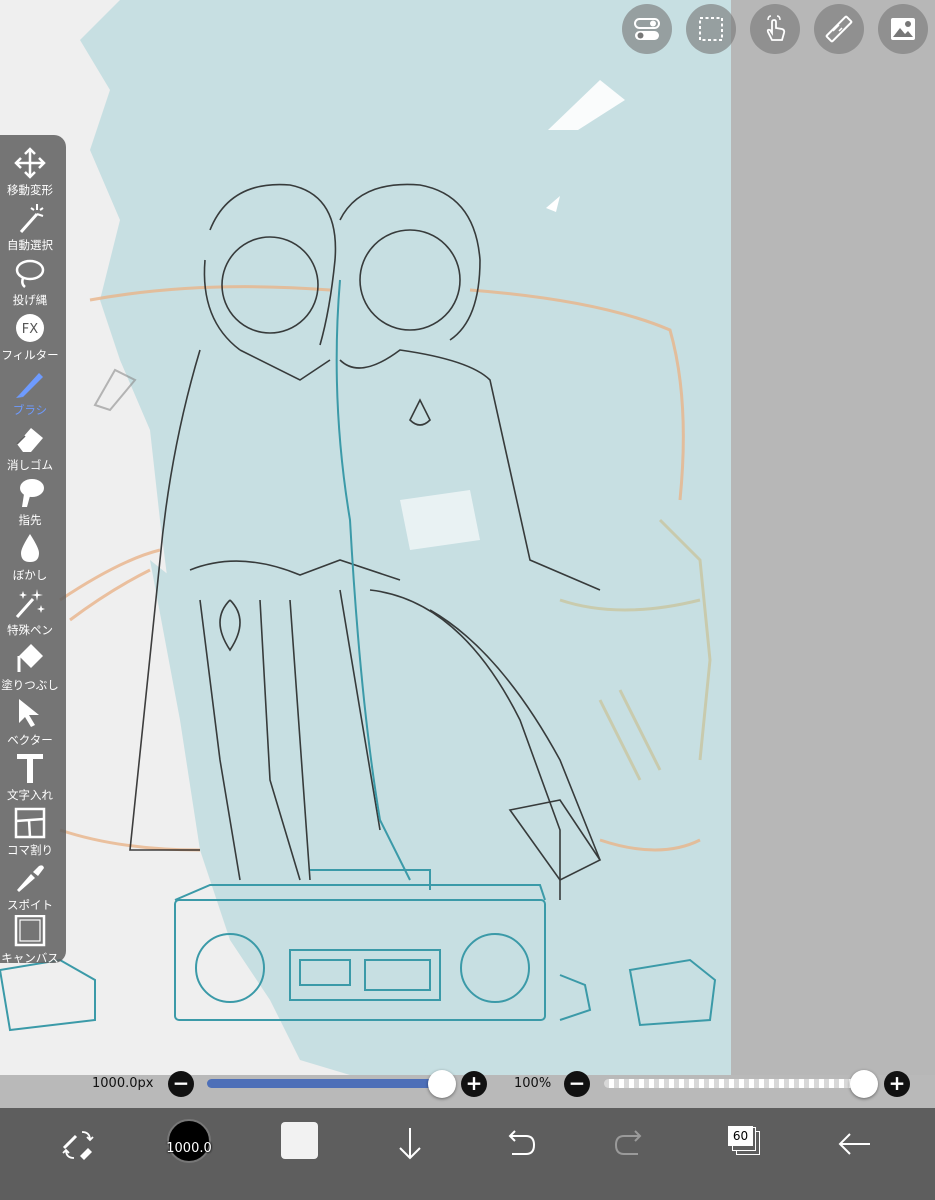 Image resolution: width=935 pixels, height=1200 pixels. I want to click on swap-brush-eraser-button, so click(78, 1144).